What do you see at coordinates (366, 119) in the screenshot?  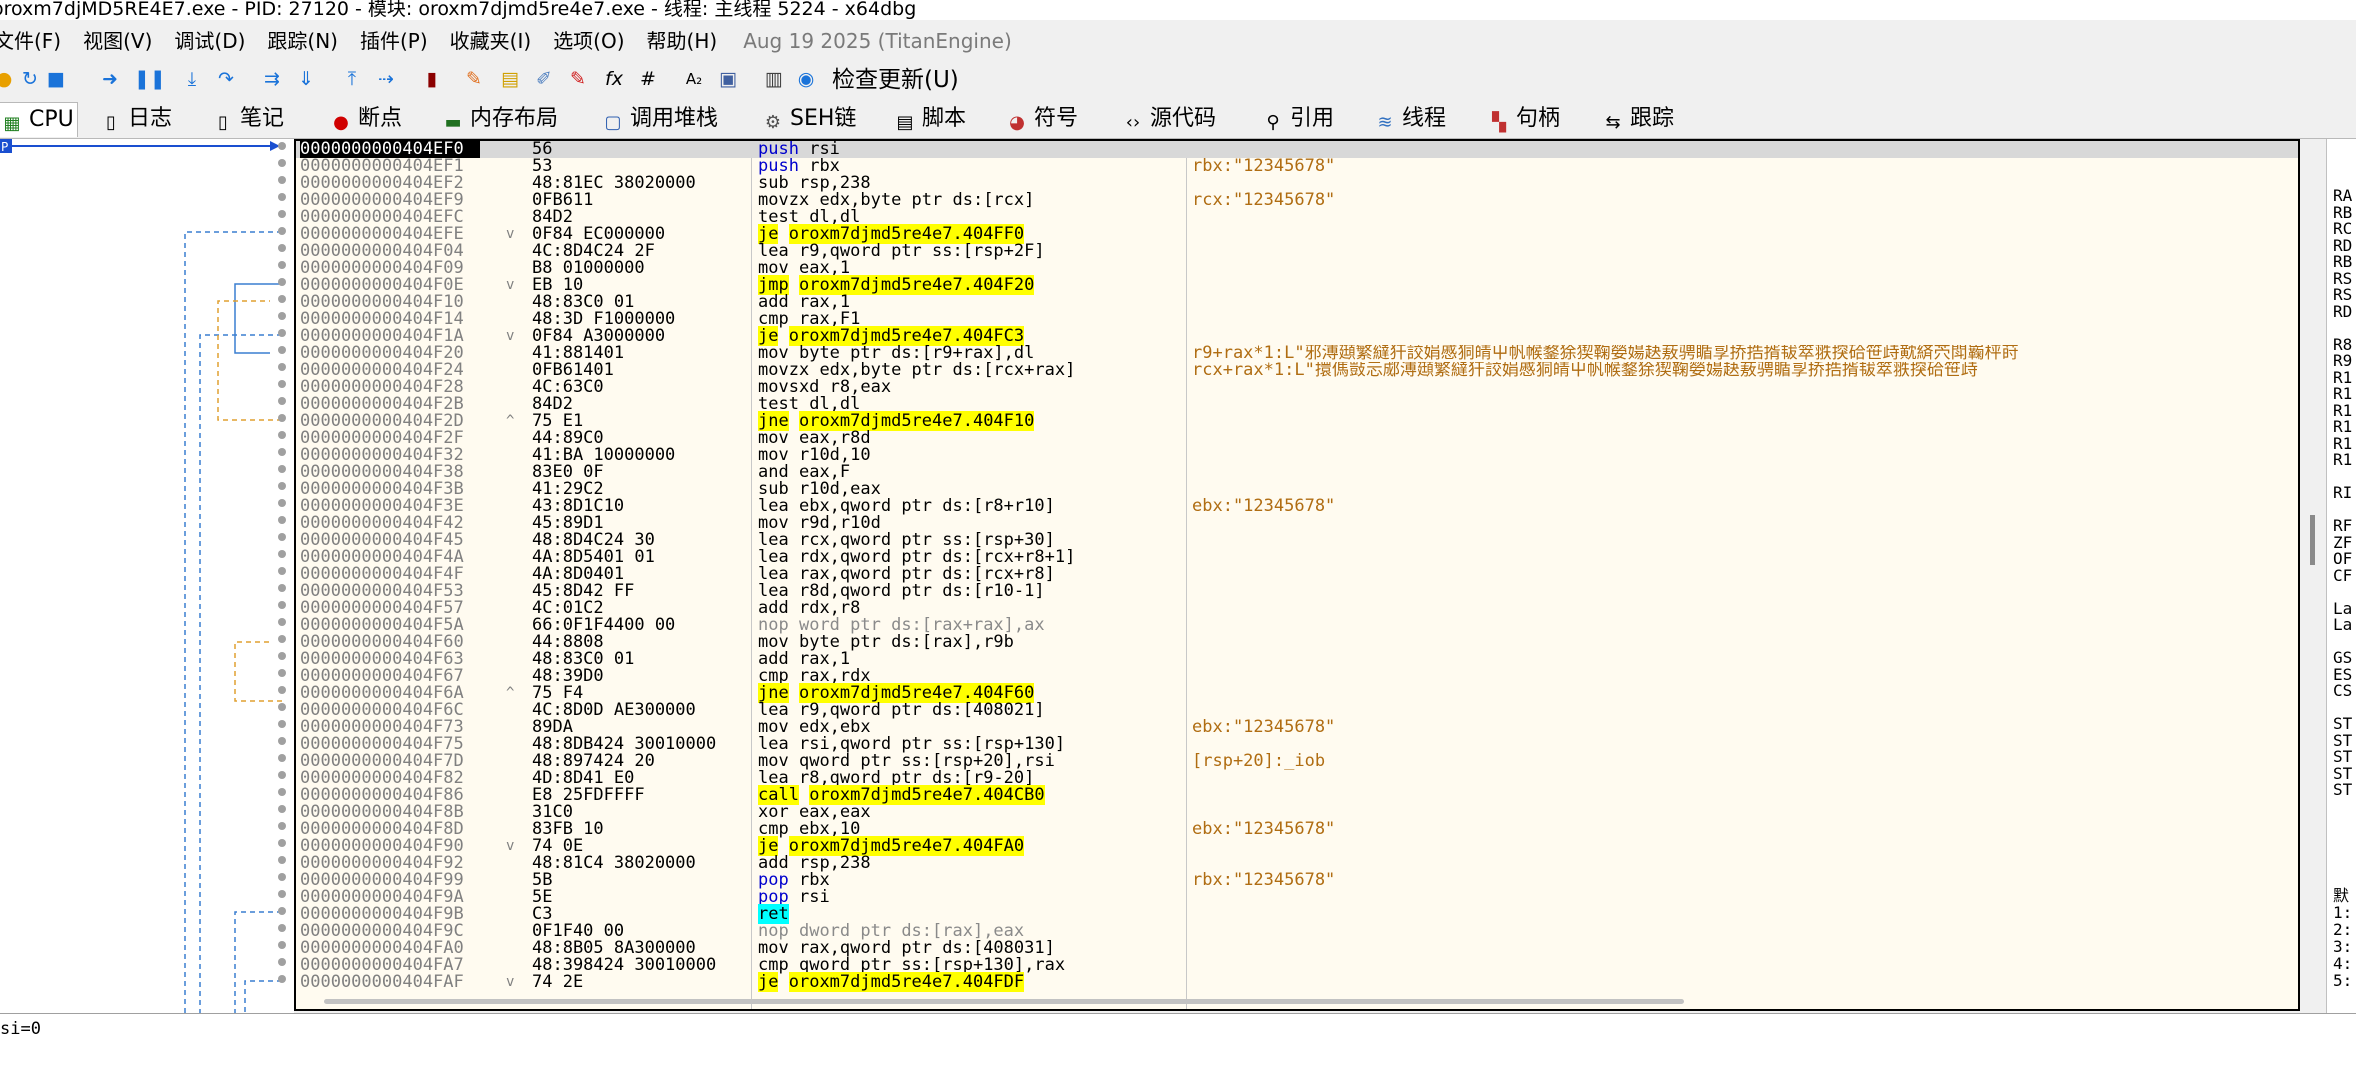 I see `tab-breakpoints: ● 断点` at bounding box center [366, 119].